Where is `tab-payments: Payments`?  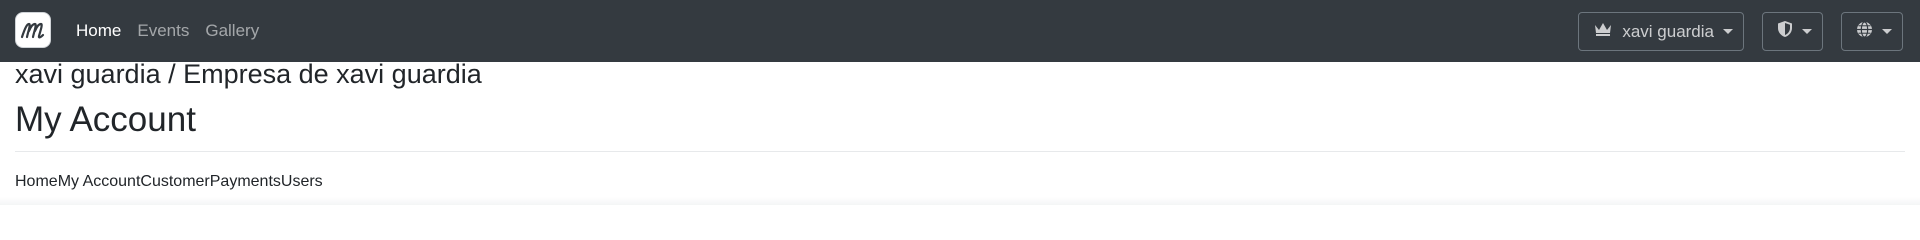
tab-payments: Payments is located at coordinates (245, 182).